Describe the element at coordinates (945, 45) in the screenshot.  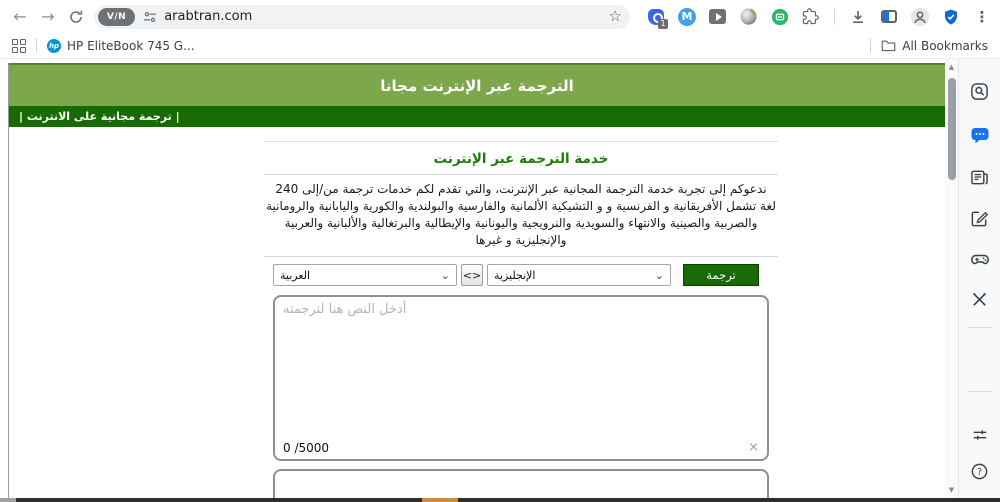
I see `all-bookmarks-label: All Bookmarks` at that location.